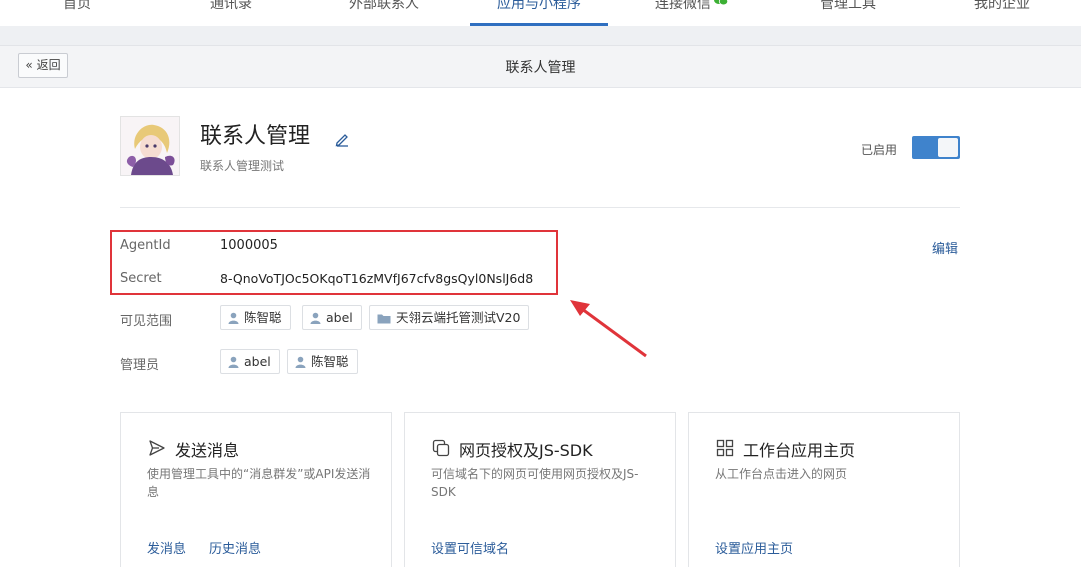 This screenshot has height=567, width=1081. What do you see at coordinates (1002, 6) in the screenshot?
I see `nav-item-my-company: 我的企业` at bounding box center [1002, 6].